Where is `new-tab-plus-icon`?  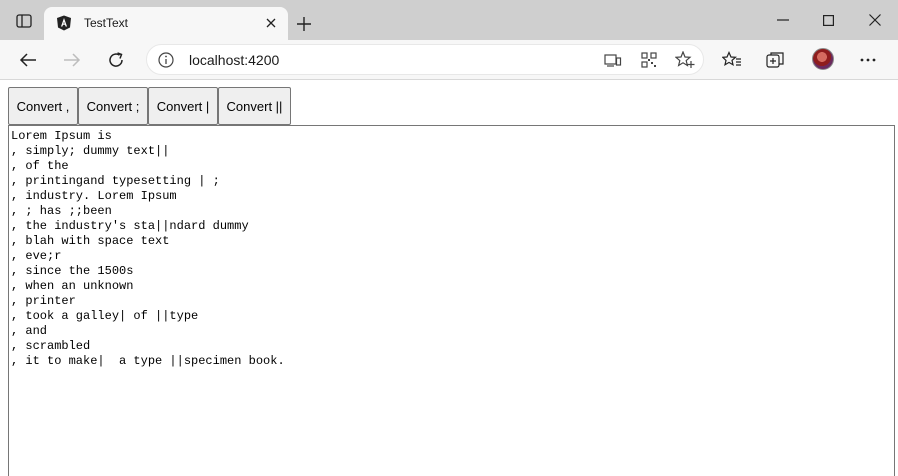
new-tab-plus-icon is located at coordinates (304, 24).